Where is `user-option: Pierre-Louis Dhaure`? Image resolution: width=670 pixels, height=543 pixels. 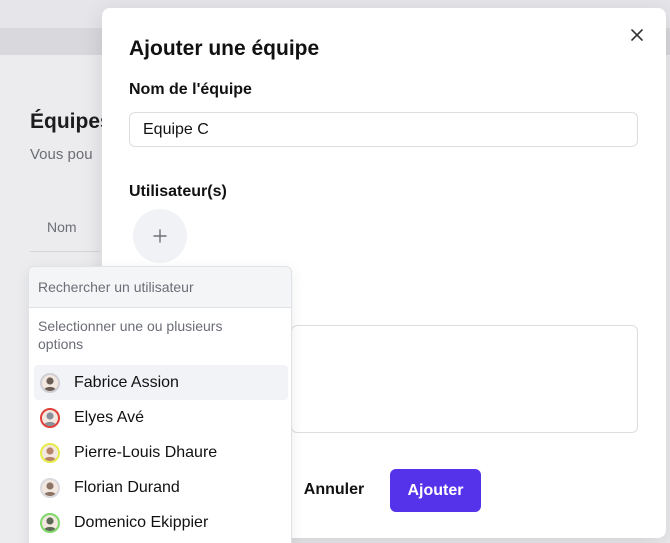 user-option: Pierre-Louis Dhaure is located at coordinates (161, 452).